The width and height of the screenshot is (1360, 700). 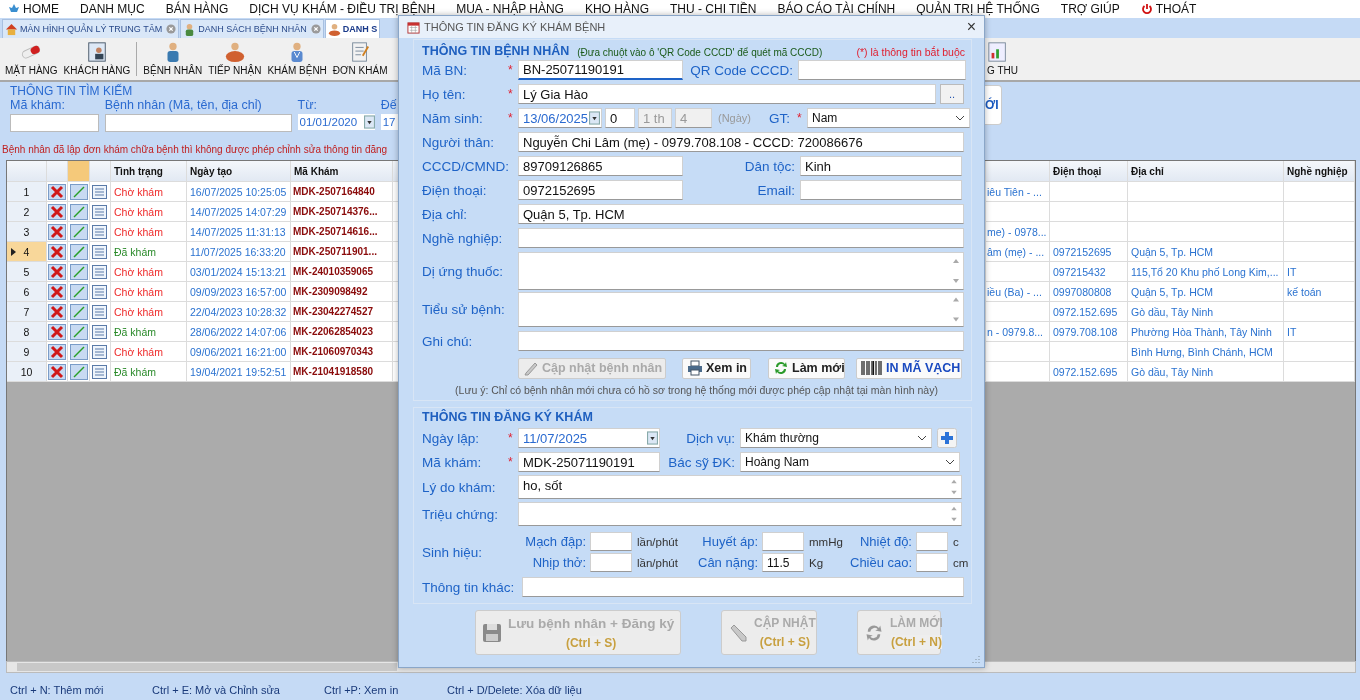 I want to click on menu-item: TRỢ GIÚP, so click(x=1090, y=9).